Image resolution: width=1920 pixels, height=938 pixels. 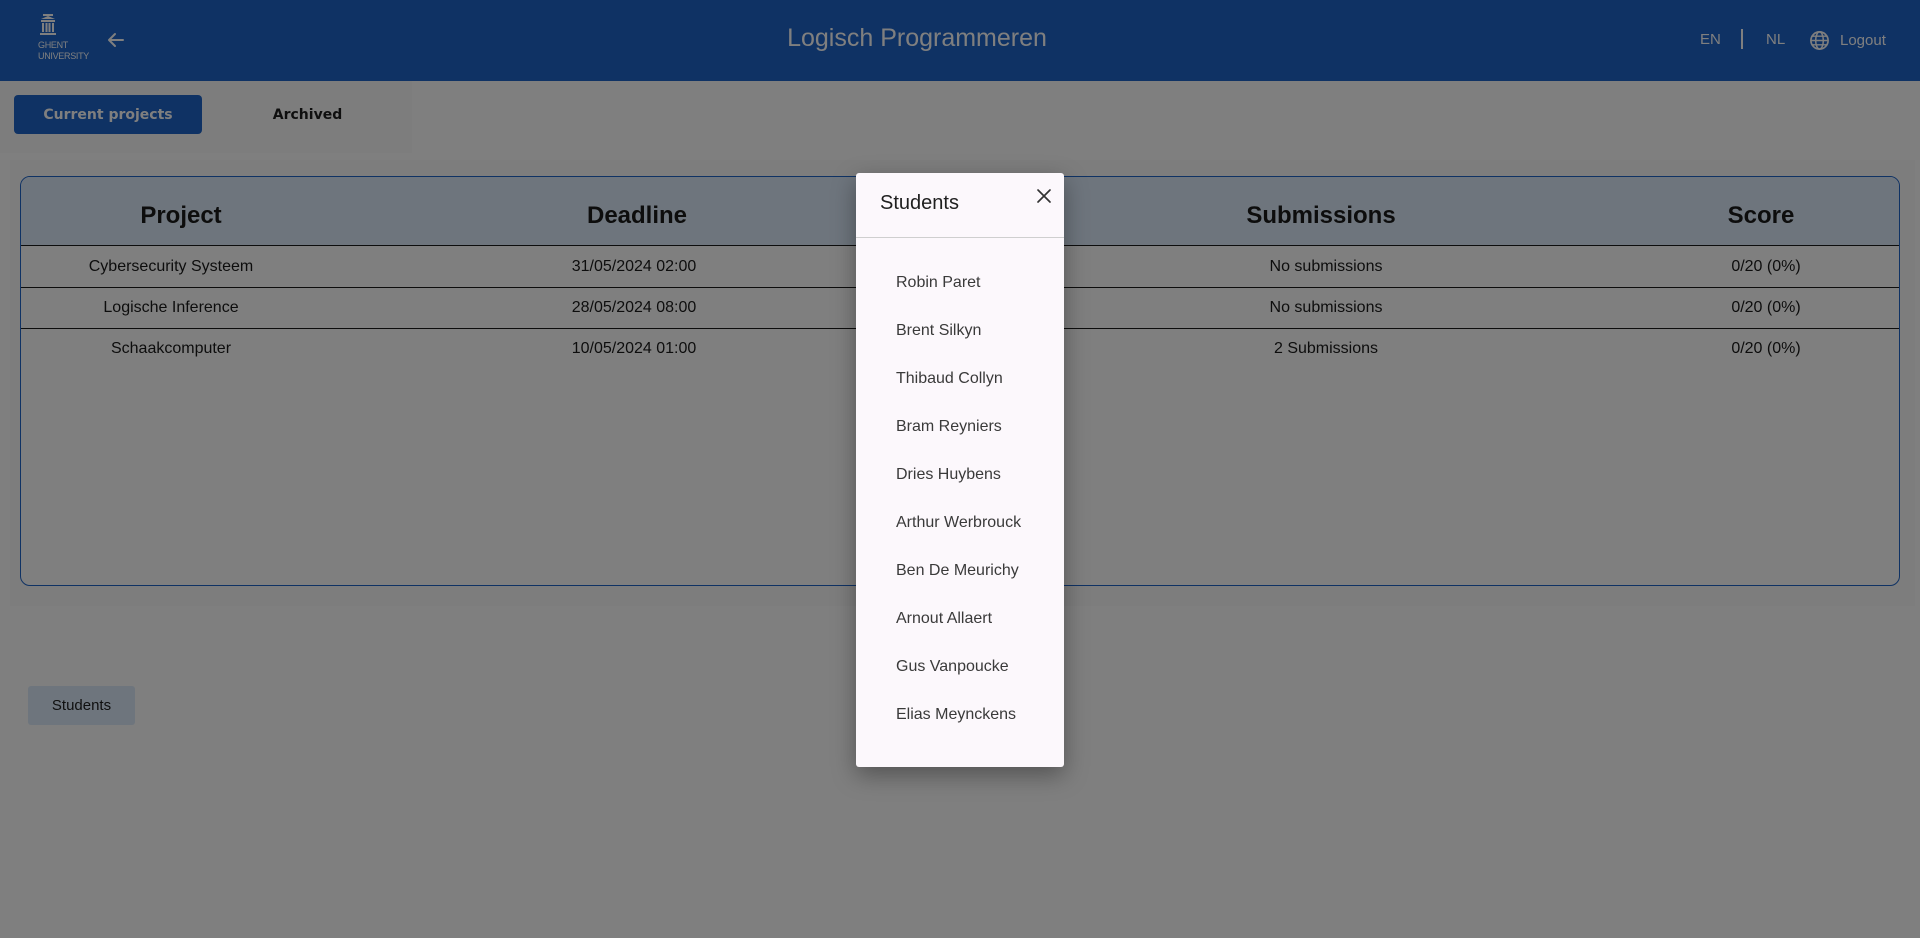 What do you see at coordinates (959, 522) in the screenshot?
I see `student-list-item: Arthur Werbrouck` at bounding box center [959, 522].